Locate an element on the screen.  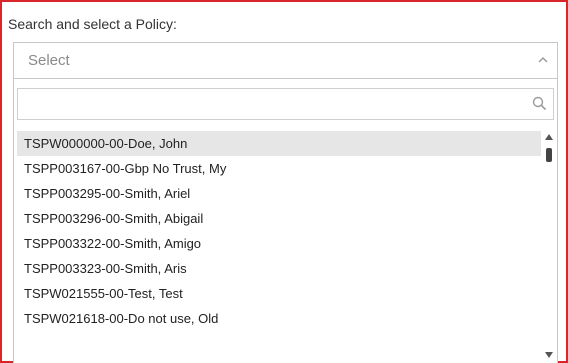
policy-search-input is located at coordinates (268, 104).